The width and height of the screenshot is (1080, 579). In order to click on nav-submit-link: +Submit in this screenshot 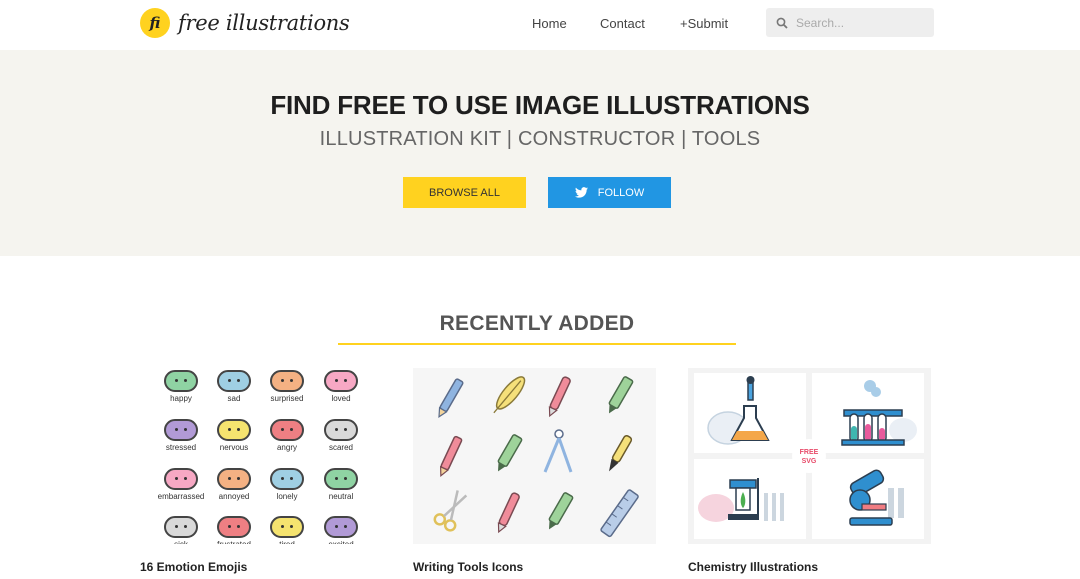, I will do `click(704, 23)`.